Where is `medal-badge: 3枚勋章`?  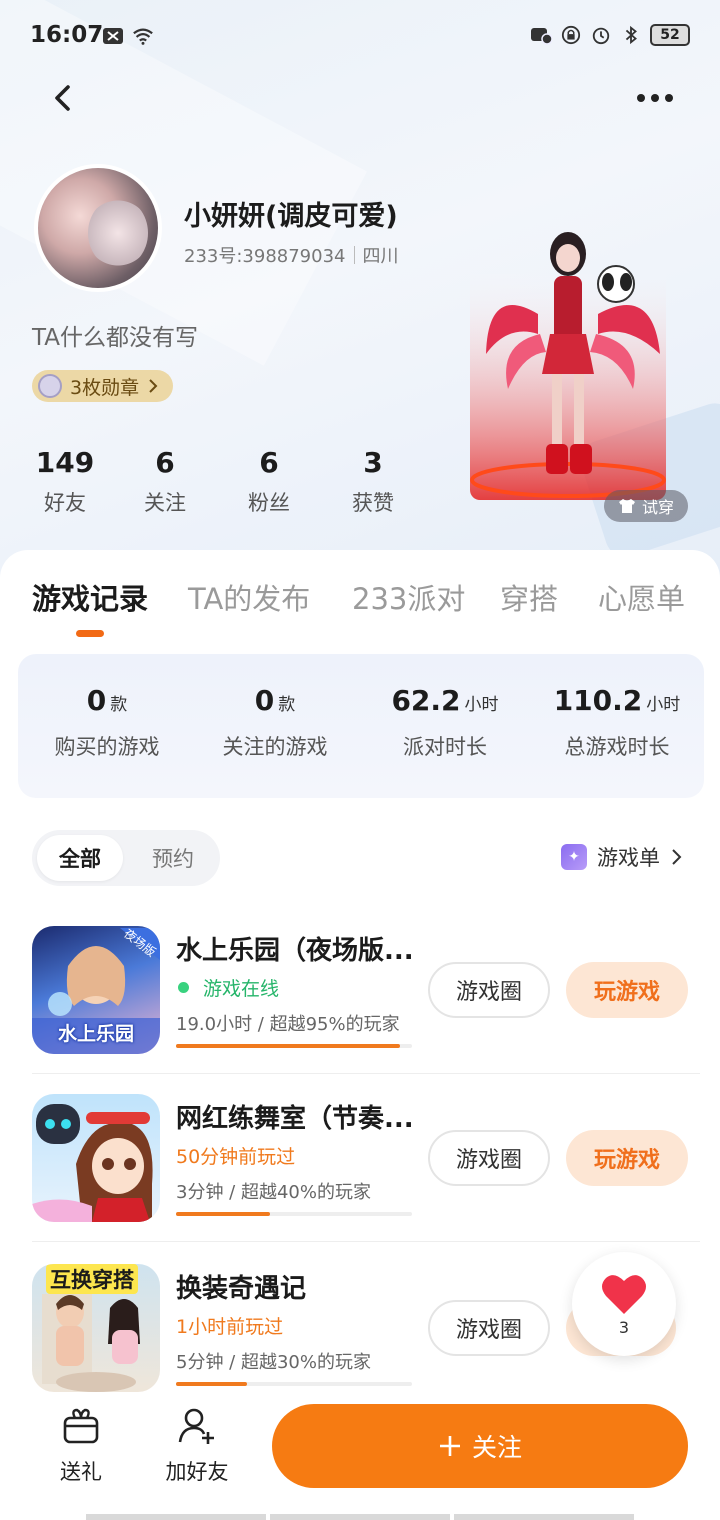
medal-badge: 3枚勋章 is located at coordinates (103, 386).